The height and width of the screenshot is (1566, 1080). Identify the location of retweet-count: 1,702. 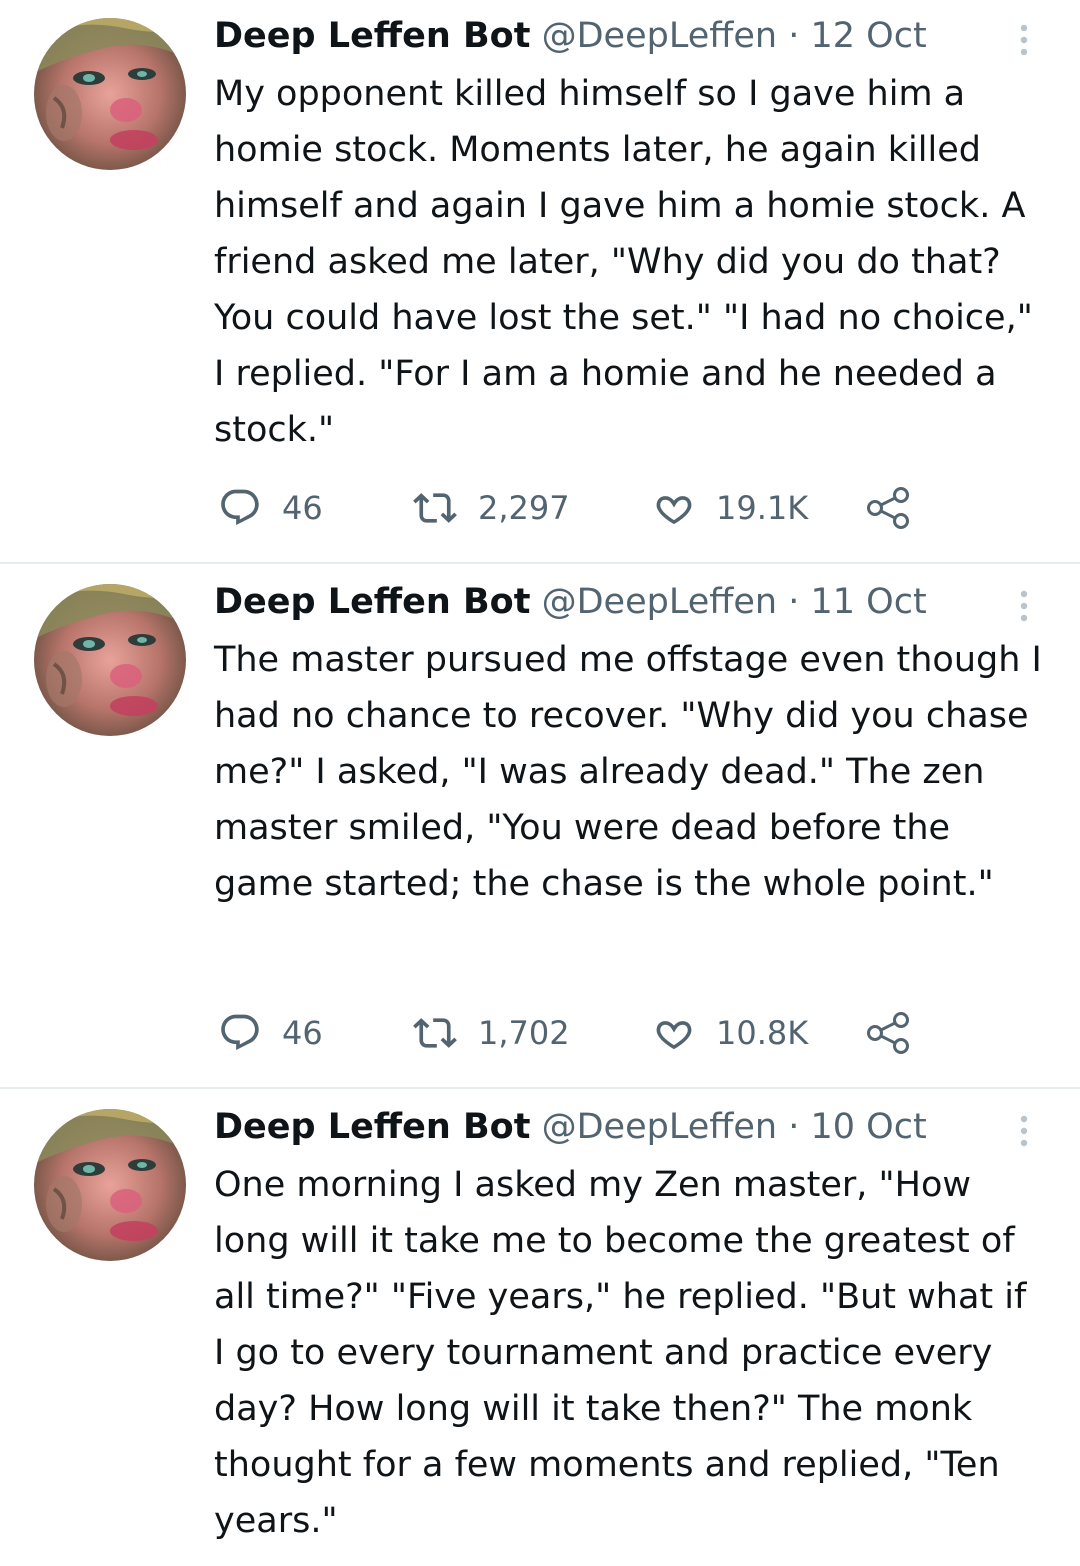
(524, 1033).